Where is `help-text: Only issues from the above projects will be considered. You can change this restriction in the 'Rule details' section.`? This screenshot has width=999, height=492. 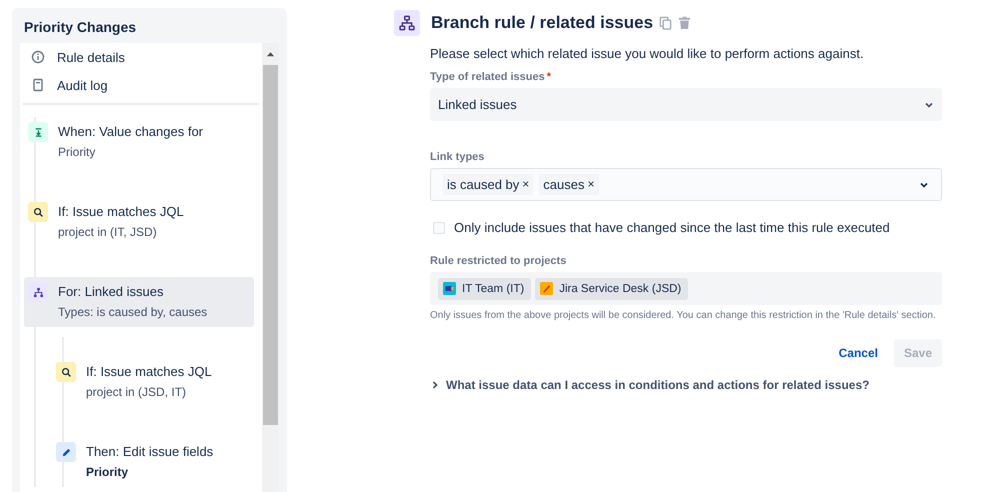 help-text: Only issues from the above projects will be considered. You can change this restriction in the 'Rule details' section. is located at coordinates (683, 315).